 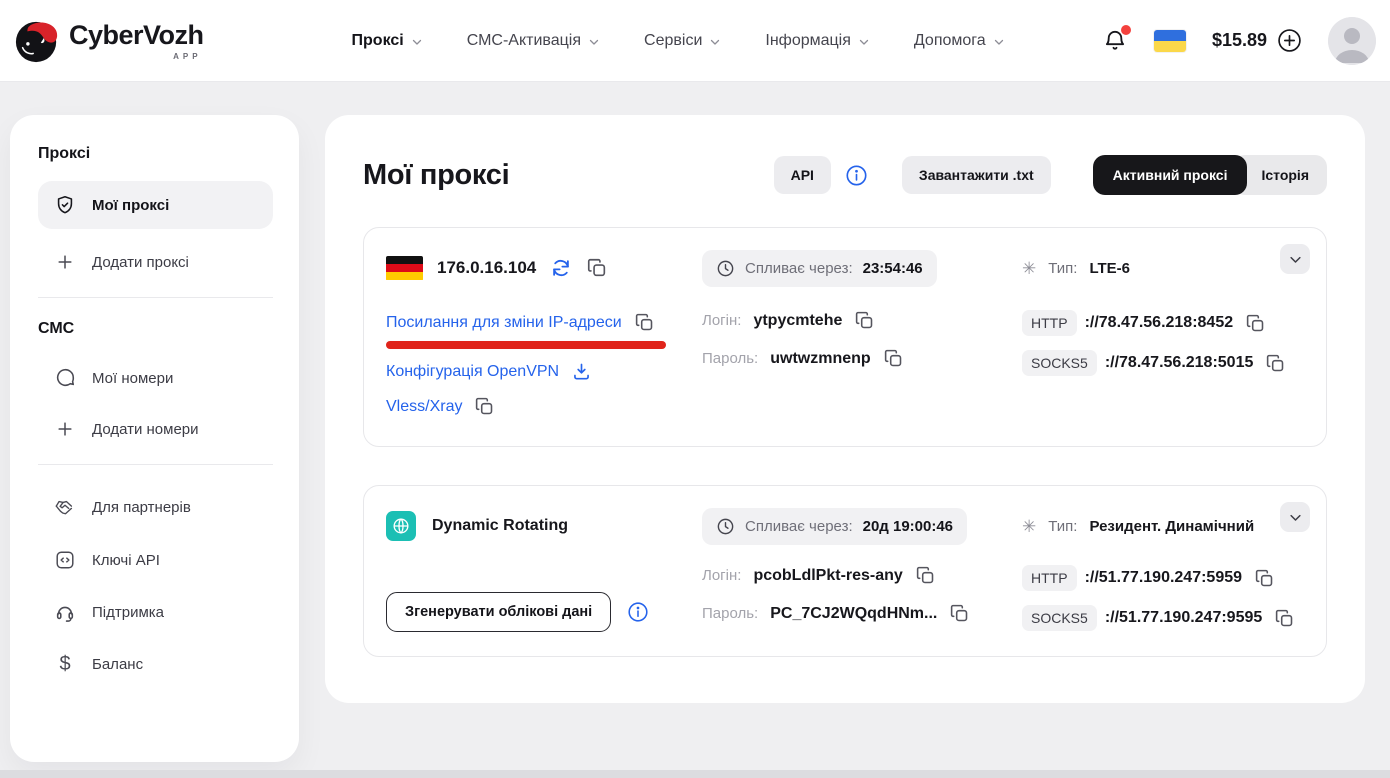 What do you see at coordinates (1172, 526) in the screenshot?
I see `type-value: Резидент. Динамічний` at bounding box center [1172, 526].